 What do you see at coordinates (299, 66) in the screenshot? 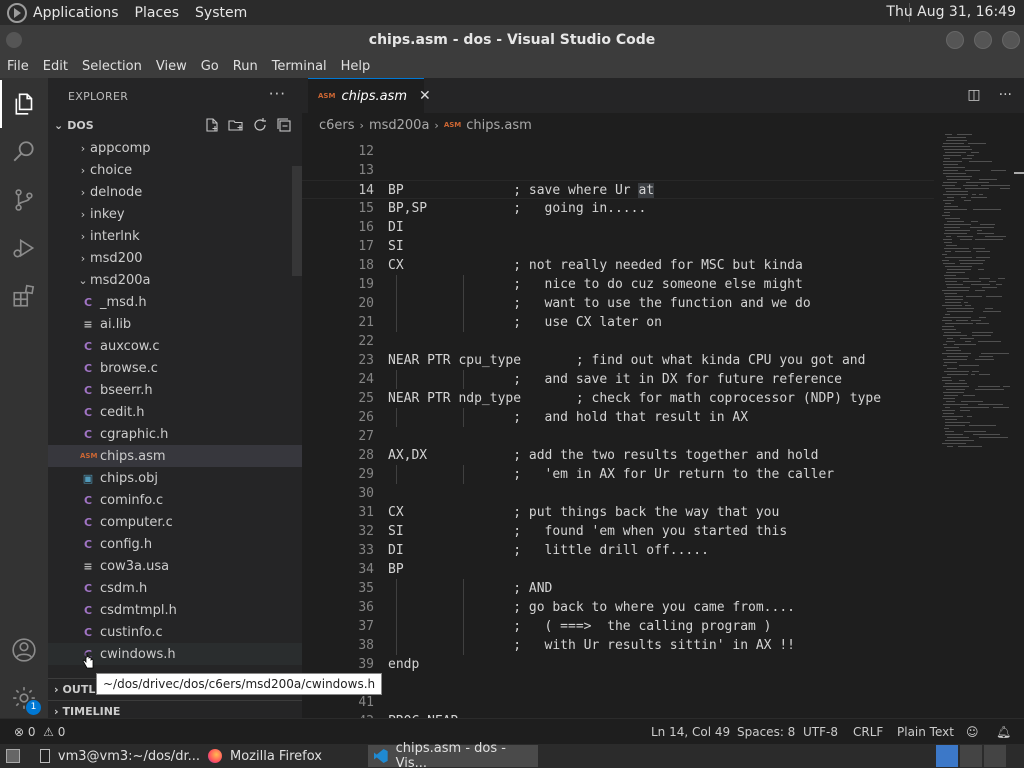
I see `menu-terminal: Terminal` at bounding box center [299, 66].